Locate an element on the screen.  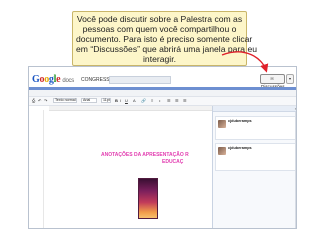
link-icon: 🔗 is located at coordinates (143, 100).